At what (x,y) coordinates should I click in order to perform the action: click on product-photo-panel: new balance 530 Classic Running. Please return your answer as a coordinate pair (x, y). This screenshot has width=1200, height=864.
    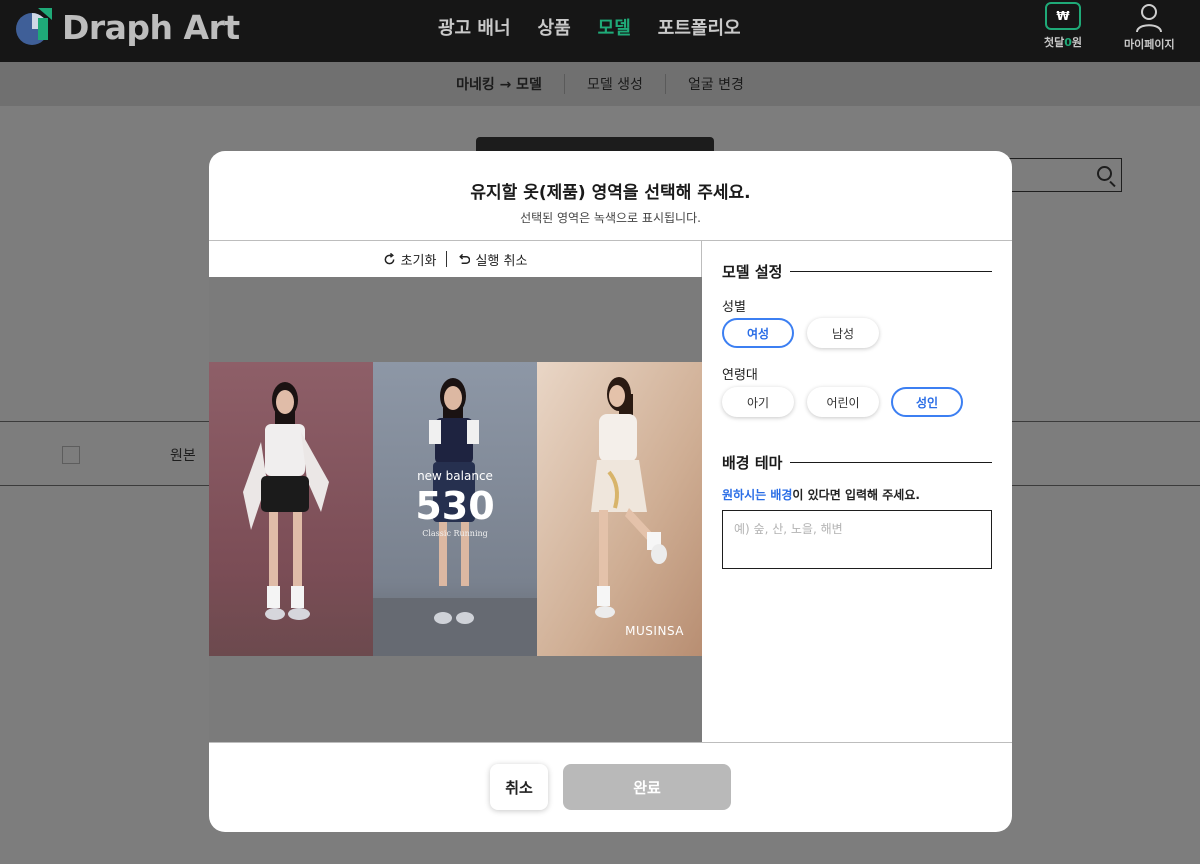
    Looking at the image, I should click on (455, 509).